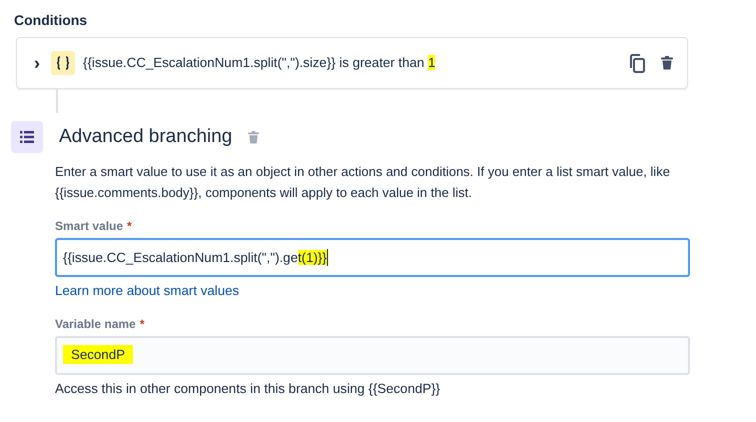  What do you see at coordinates (27, 137) in the screenshot?
I see `list-icon` at bounding box center [27, 137].